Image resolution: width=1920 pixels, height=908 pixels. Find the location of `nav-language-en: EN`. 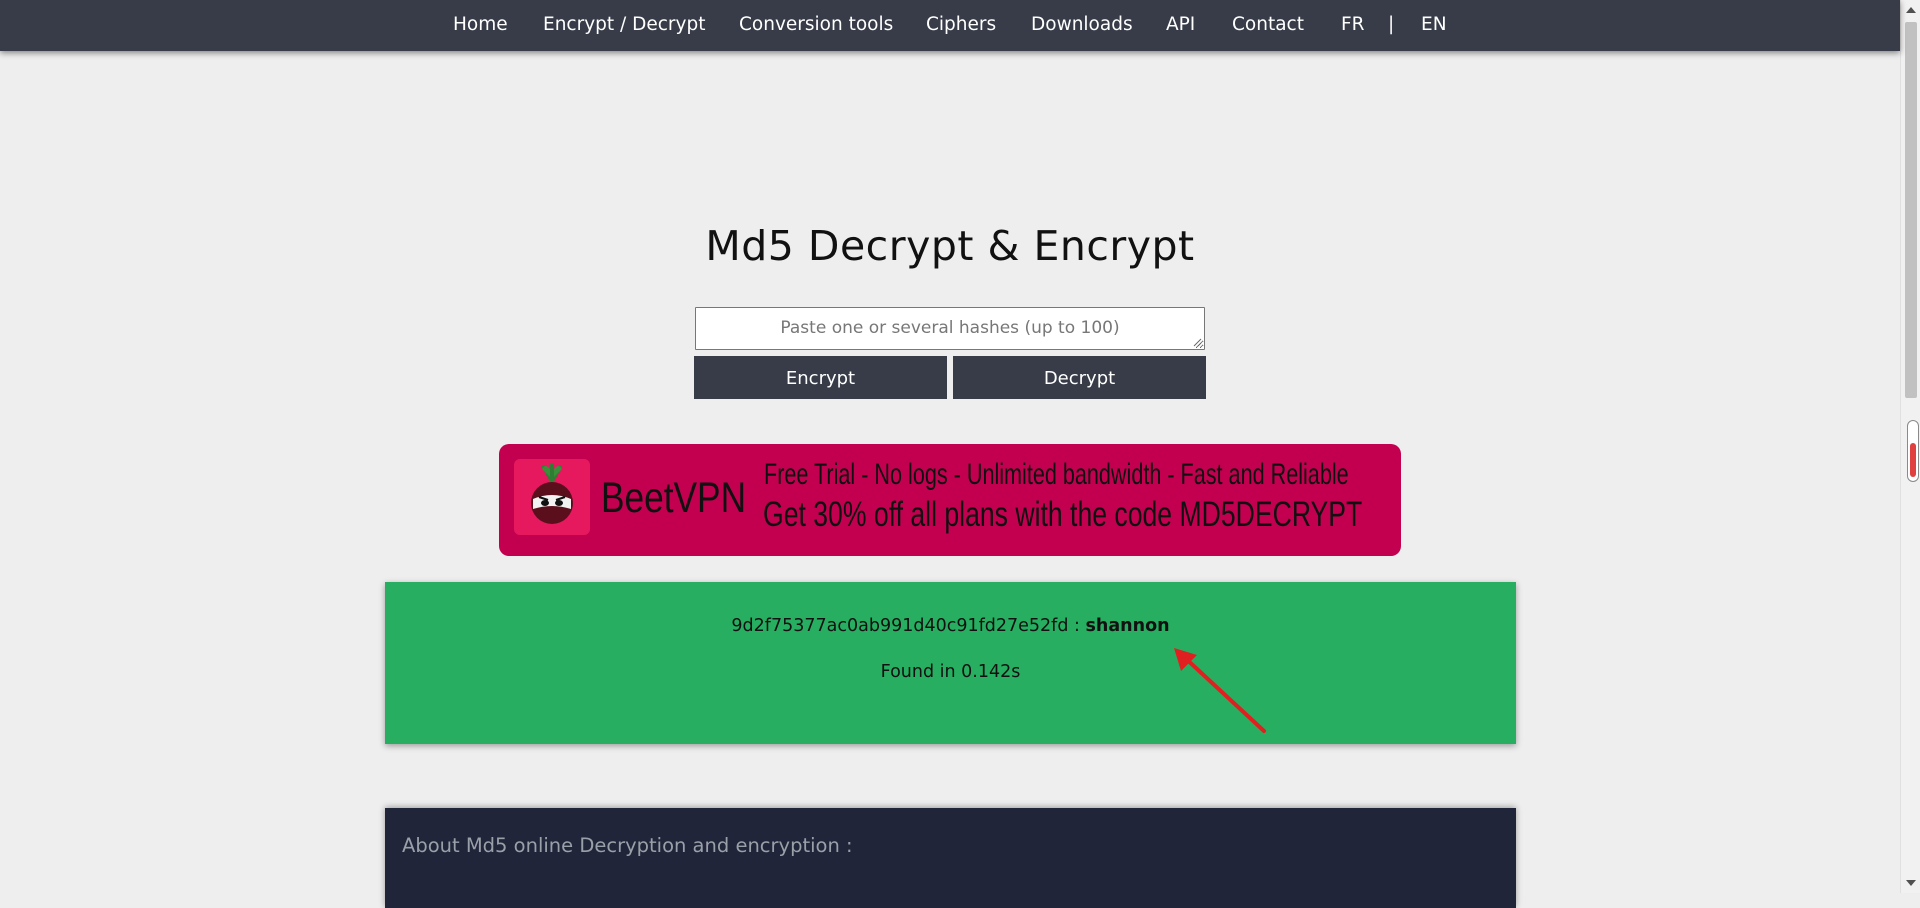

nav-language-en: EN is located at coordinates (1434, 25).